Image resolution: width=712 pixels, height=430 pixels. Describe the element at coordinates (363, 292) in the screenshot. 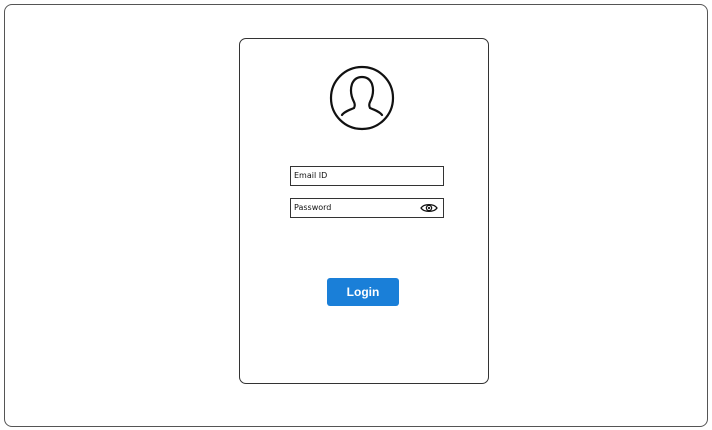

I see `login-button: Login` at that location.